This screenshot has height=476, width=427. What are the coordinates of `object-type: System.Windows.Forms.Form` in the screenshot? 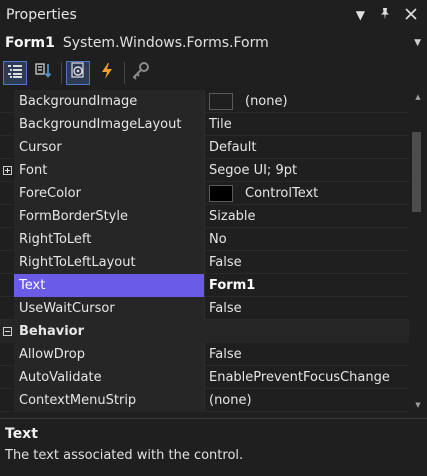 It's located at (165, 43).